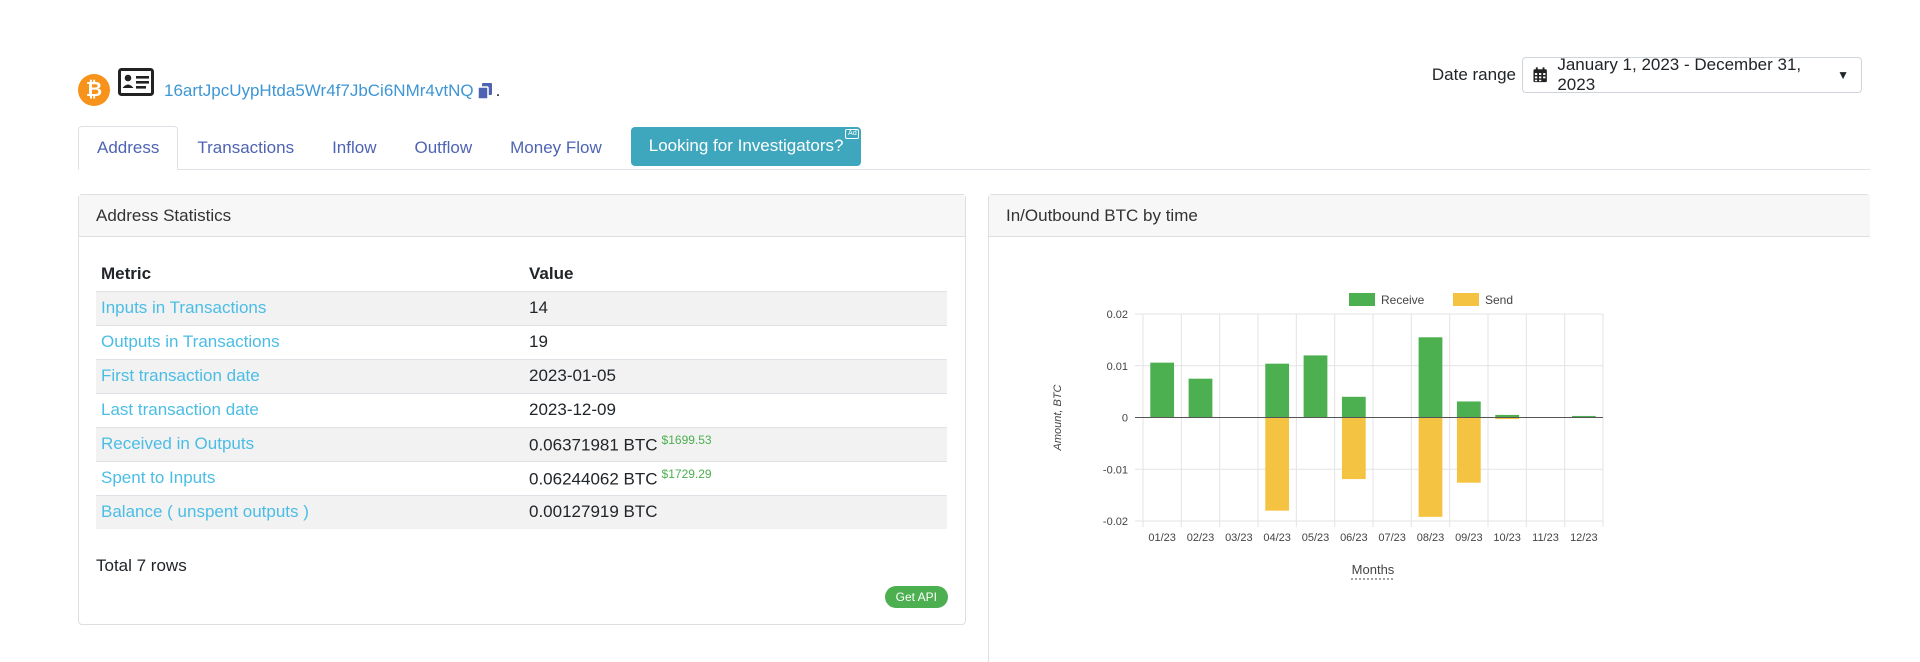  Describe the element at coordinates (128, 148) in the screenshot. I see `tab-address: Address` at that location.